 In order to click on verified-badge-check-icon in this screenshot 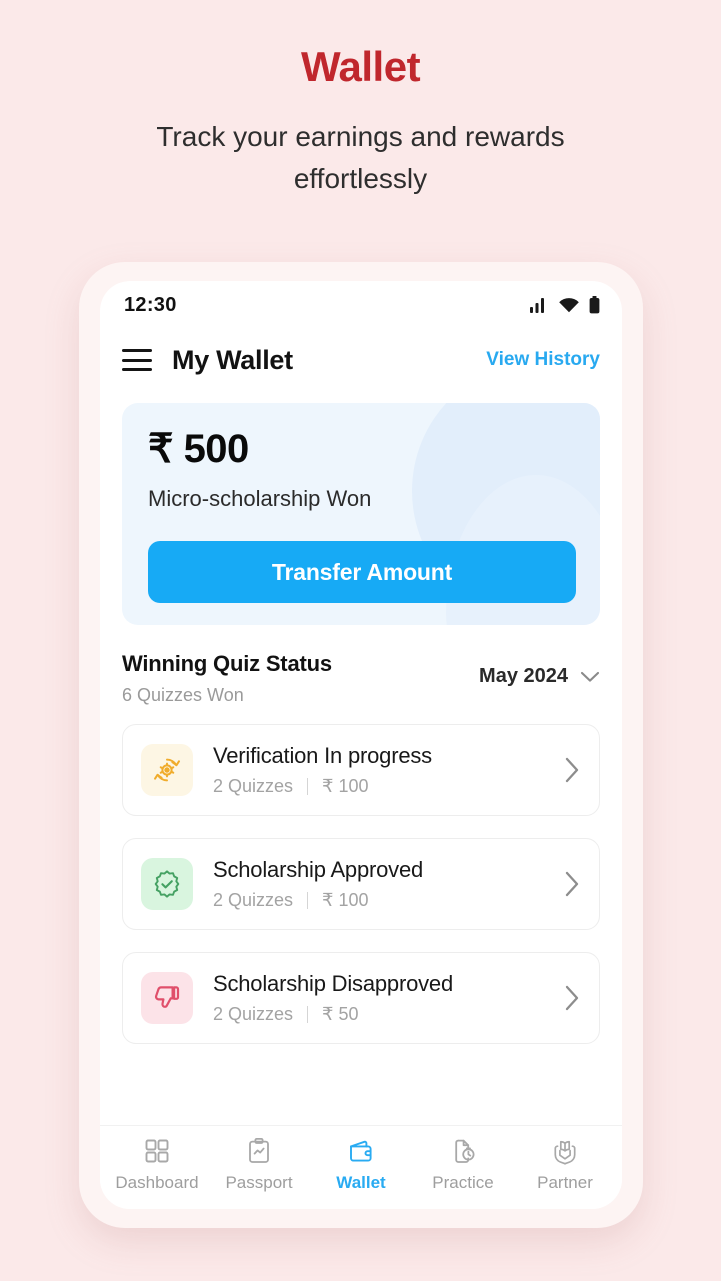, I will do `click(167, 884)`.